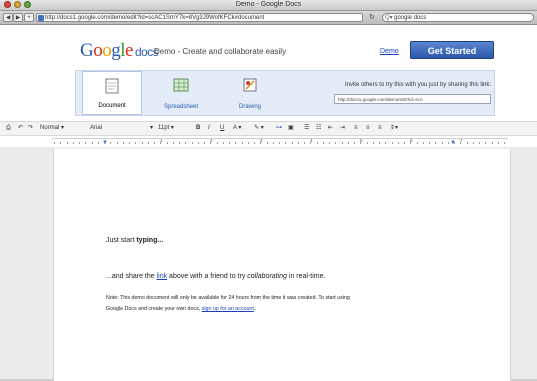  I want to click on reload-icon: ↻, so click(372, 17).